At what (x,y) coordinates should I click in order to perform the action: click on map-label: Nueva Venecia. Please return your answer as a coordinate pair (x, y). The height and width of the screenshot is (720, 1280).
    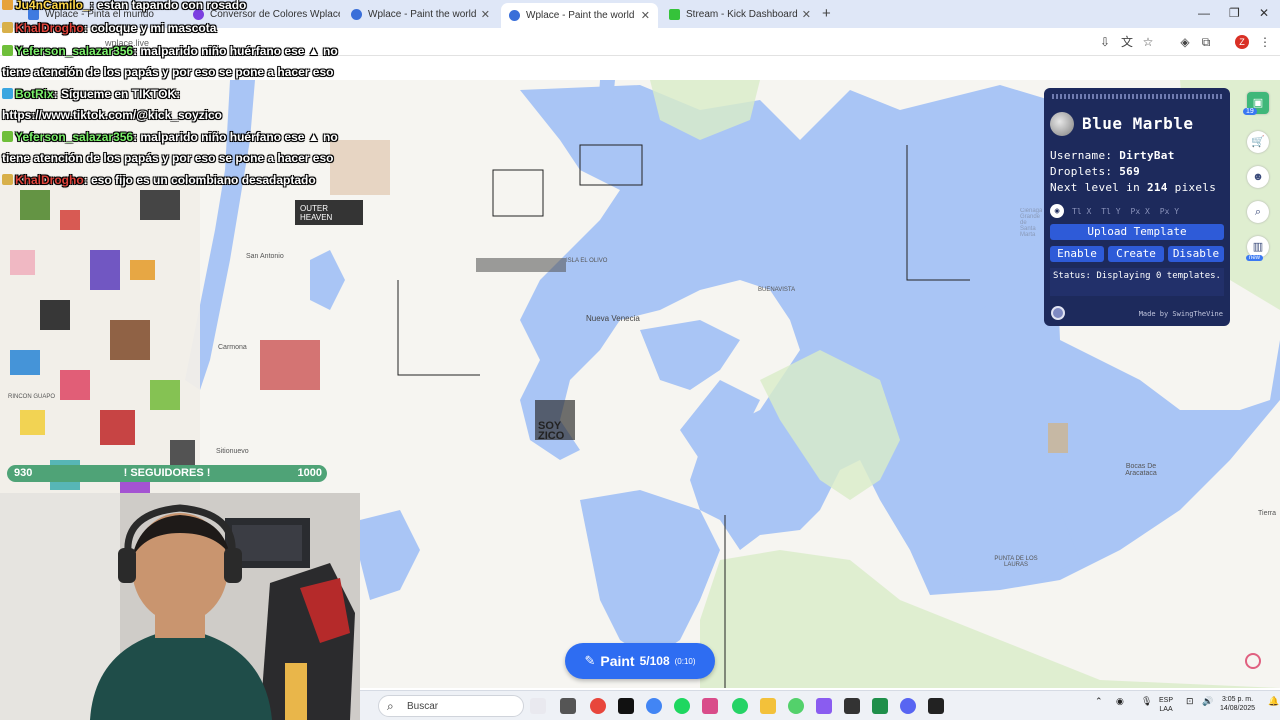
    Looking at the image, I should click on (613, 318).